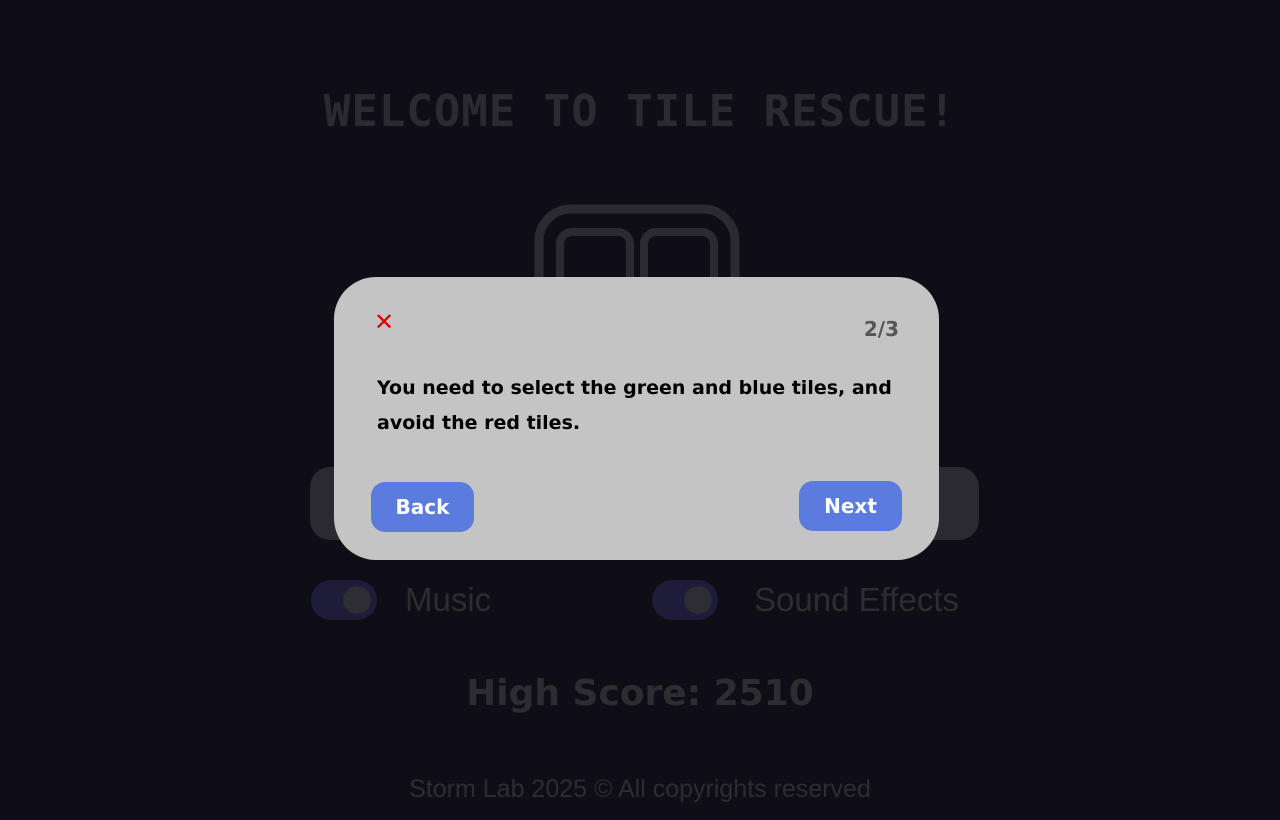  I want to click on sound-effects-label: Sound Effects, so click(856, 599).